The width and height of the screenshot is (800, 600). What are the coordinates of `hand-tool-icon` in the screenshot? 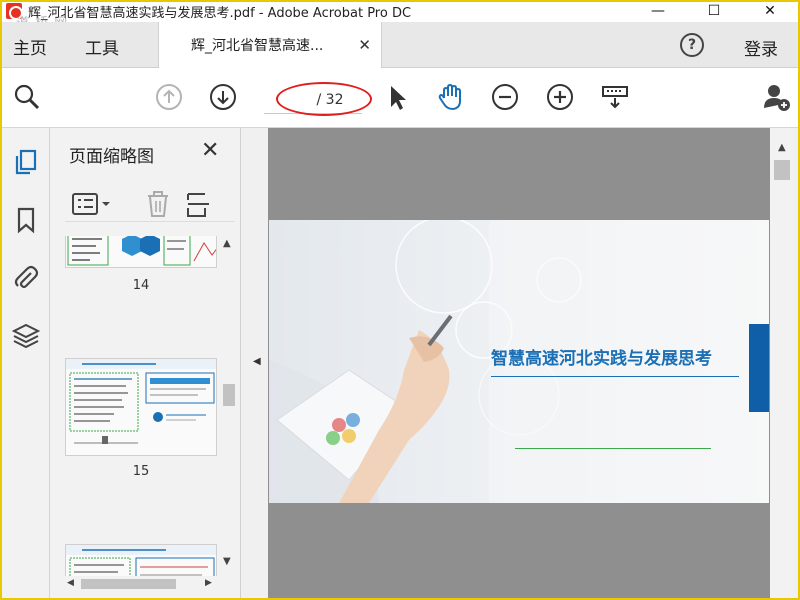 It's located at (451, 97).